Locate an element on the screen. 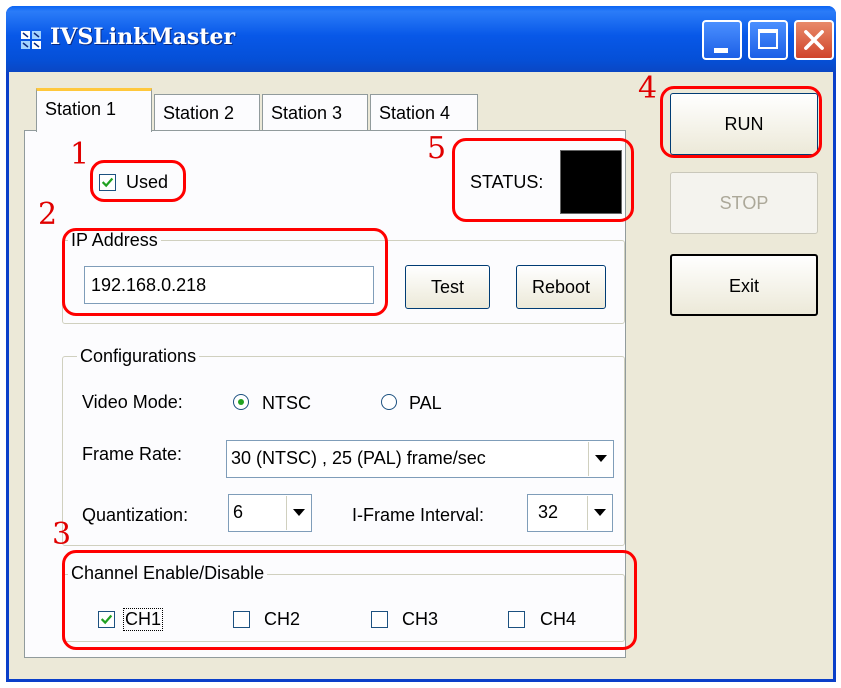 The height and width of the screenshot is (688, 841). annotation-number-3: 3 is located at coordinates (62, 534).